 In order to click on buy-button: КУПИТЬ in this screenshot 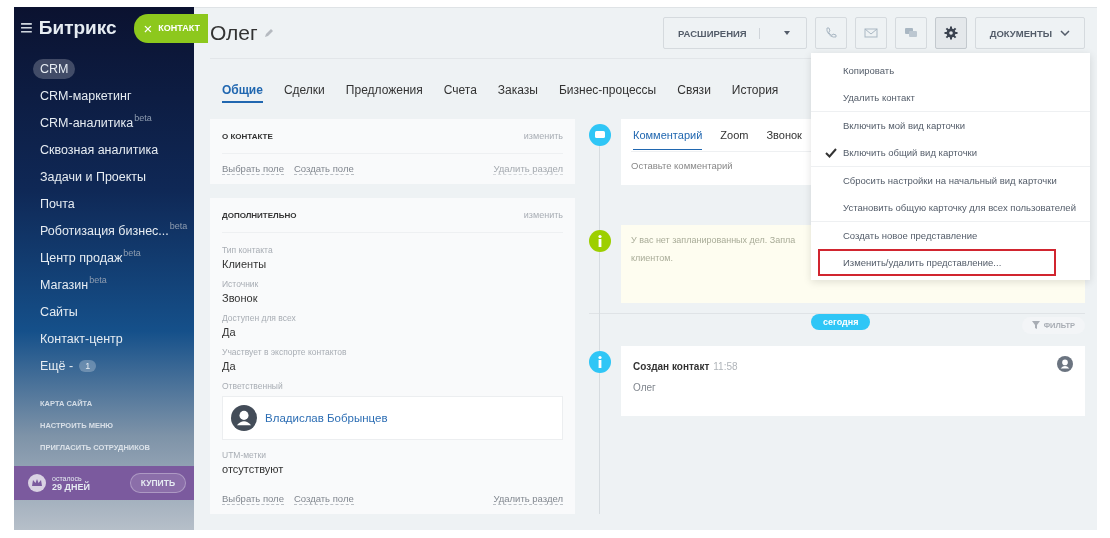, I will do `click(157, 483)`.